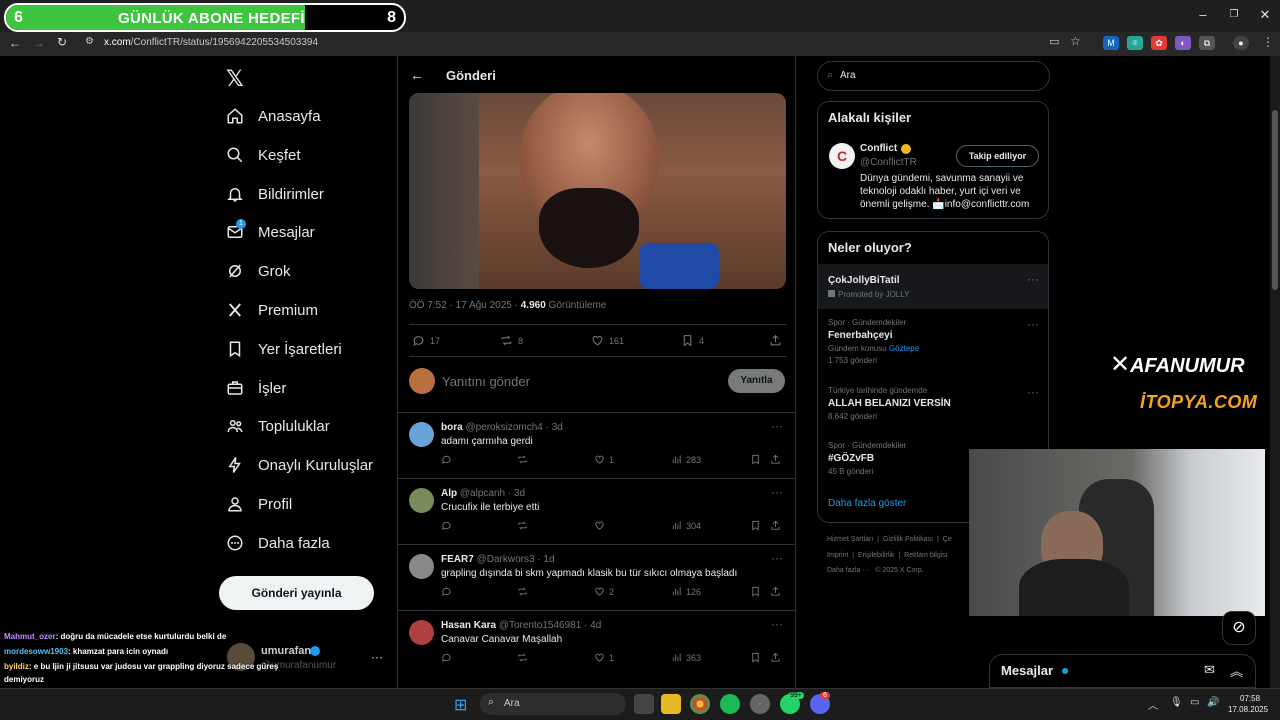  Describe the element at coordinates (1234, 15) in the screenshot. I see `maximize-icon: ❐` at that location.